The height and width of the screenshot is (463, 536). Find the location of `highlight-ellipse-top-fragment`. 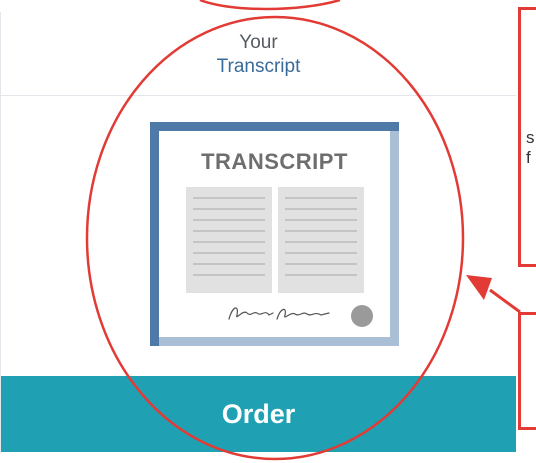

highlight-ellipse-top-fragment is located at coordinates (270, 5).